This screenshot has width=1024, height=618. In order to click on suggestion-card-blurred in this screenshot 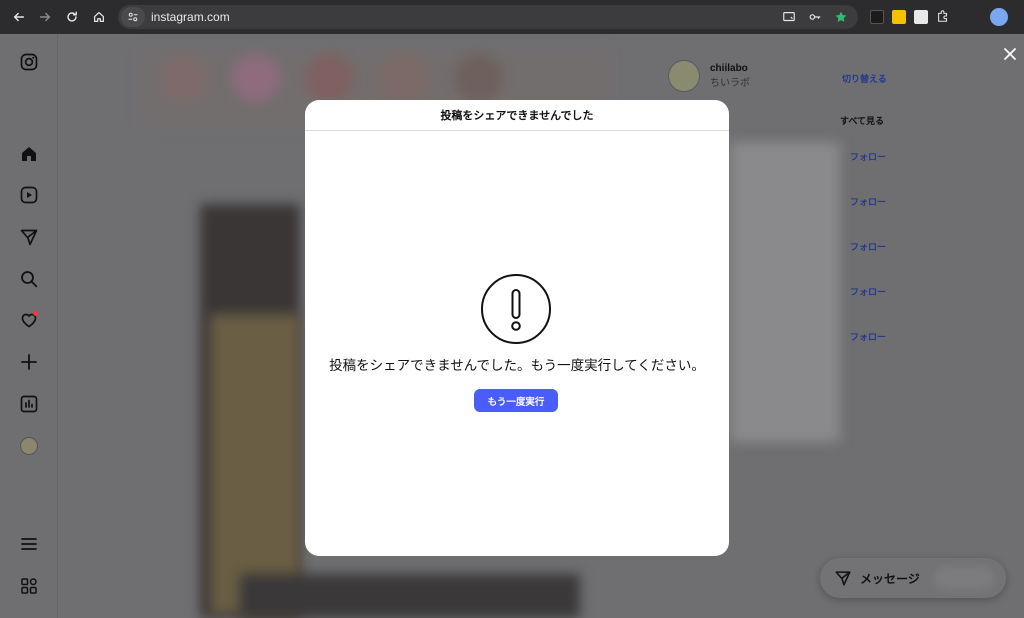, I will do `click(785, 292)`.